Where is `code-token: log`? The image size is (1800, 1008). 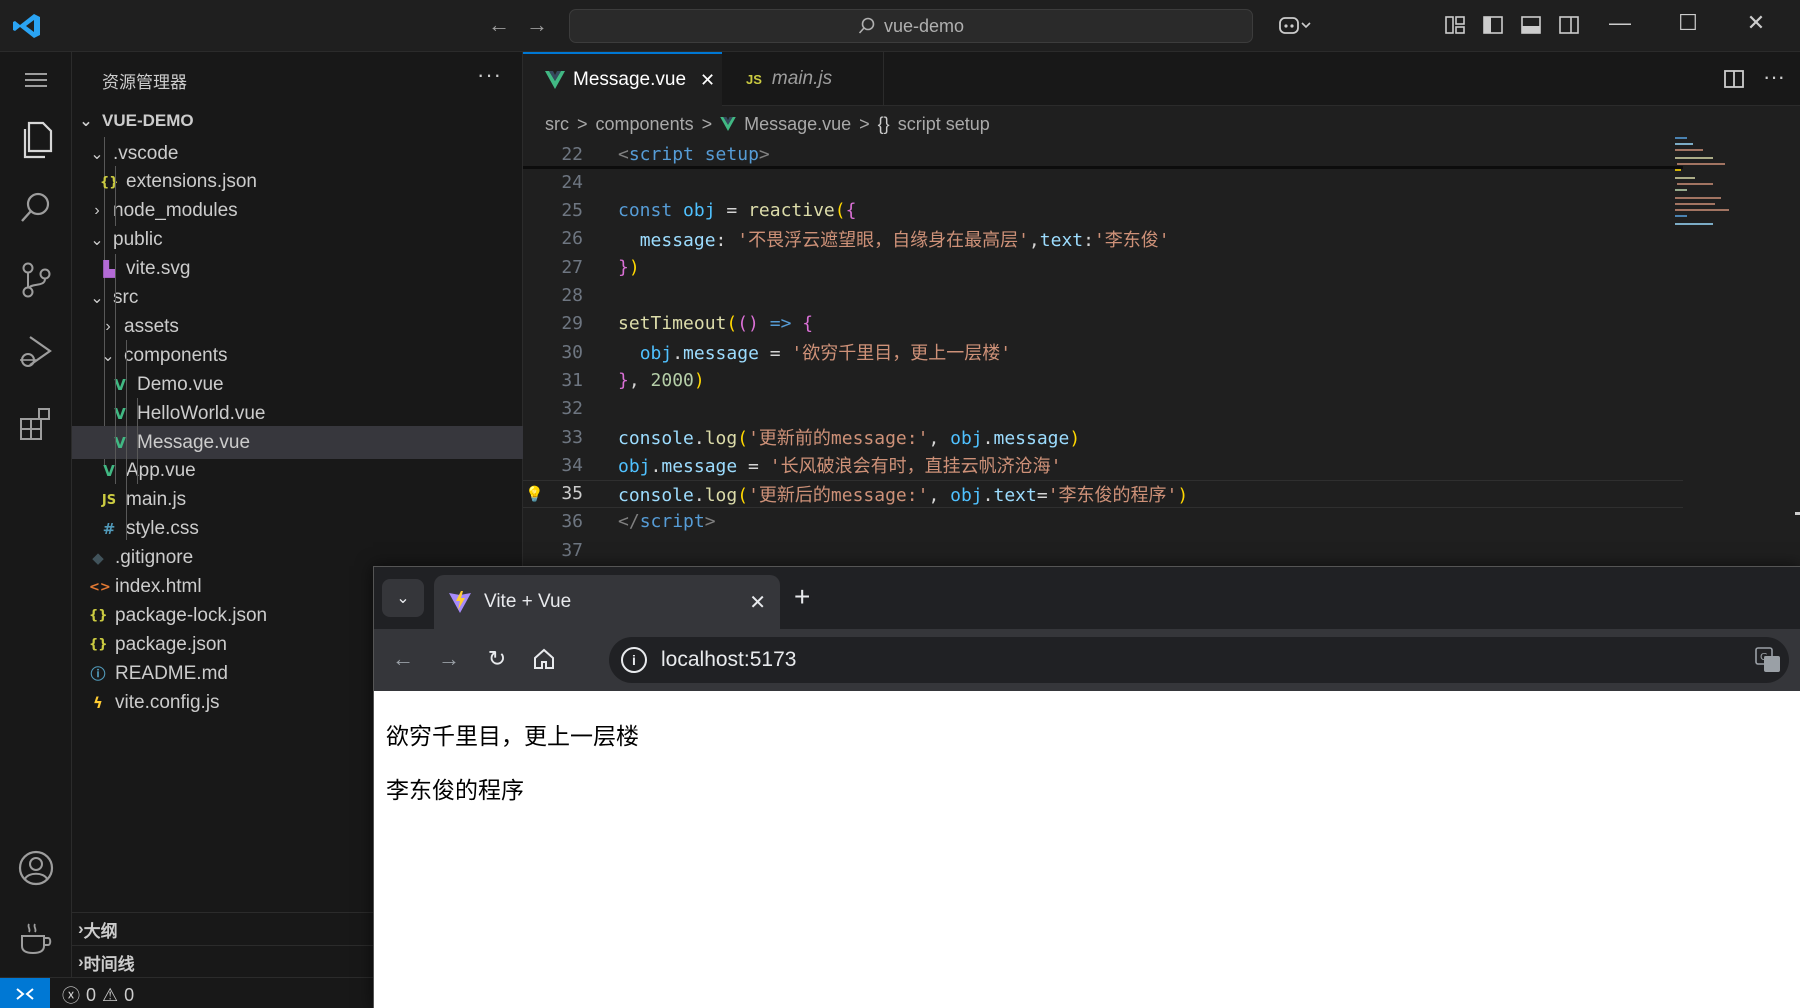 code-token: log is located at coordinates (721, 495).